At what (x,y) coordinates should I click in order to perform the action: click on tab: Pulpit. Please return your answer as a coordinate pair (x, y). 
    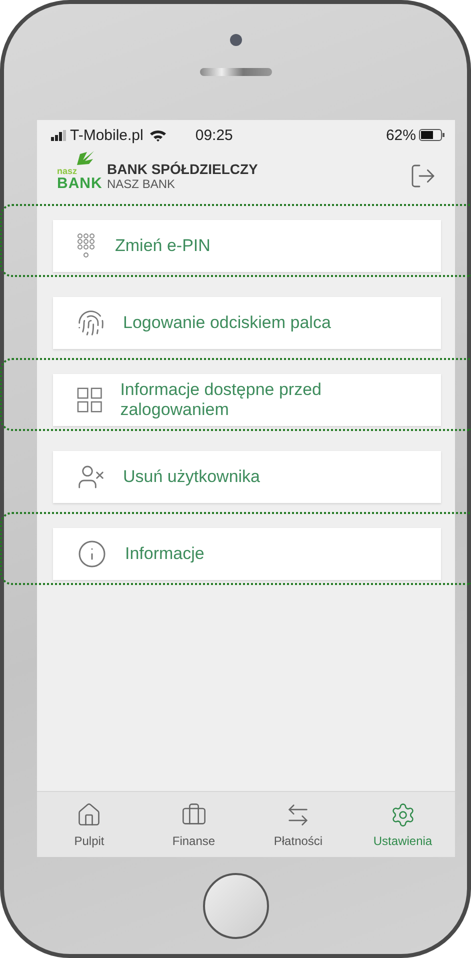
    Looking at the image, I should click on (89, 824).